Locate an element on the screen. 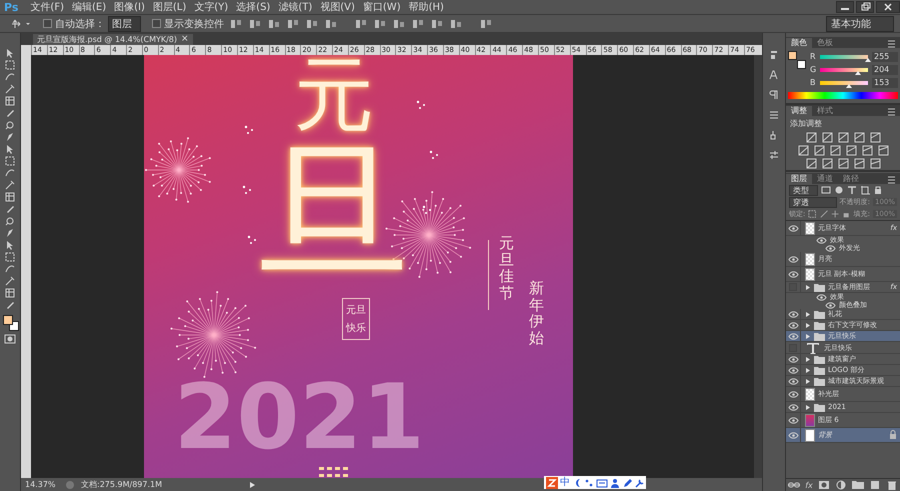 The image size is (900, 491). panel-tab: 颜色 is located at coordinates (799, 43).